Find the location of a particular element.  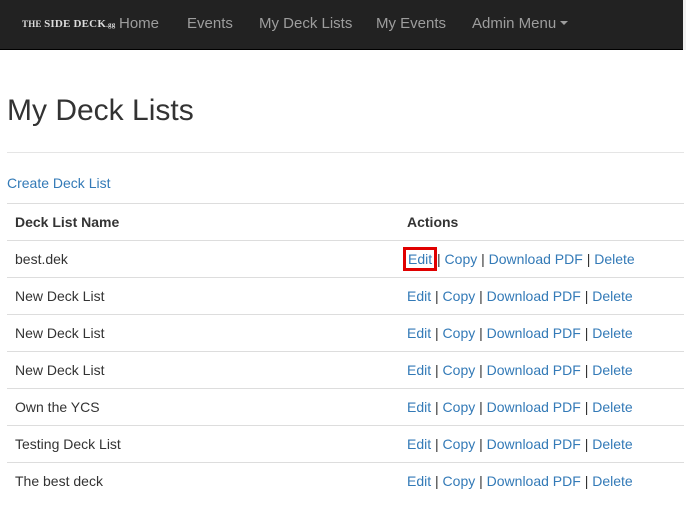

create-deck-list-link: Create Deck List is located at coordinates (58, 183).